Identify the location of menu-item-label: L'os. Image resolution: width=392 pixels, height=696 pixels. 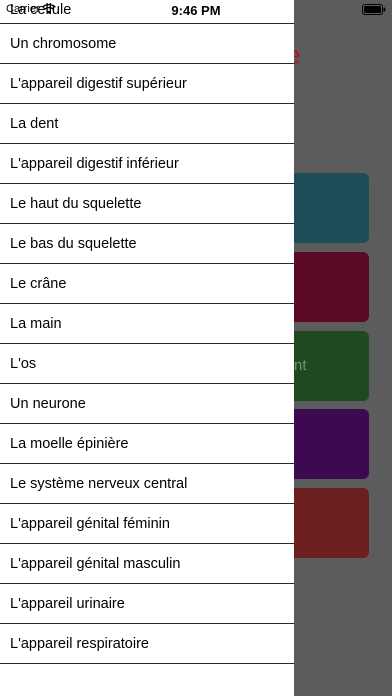
(23, 363).